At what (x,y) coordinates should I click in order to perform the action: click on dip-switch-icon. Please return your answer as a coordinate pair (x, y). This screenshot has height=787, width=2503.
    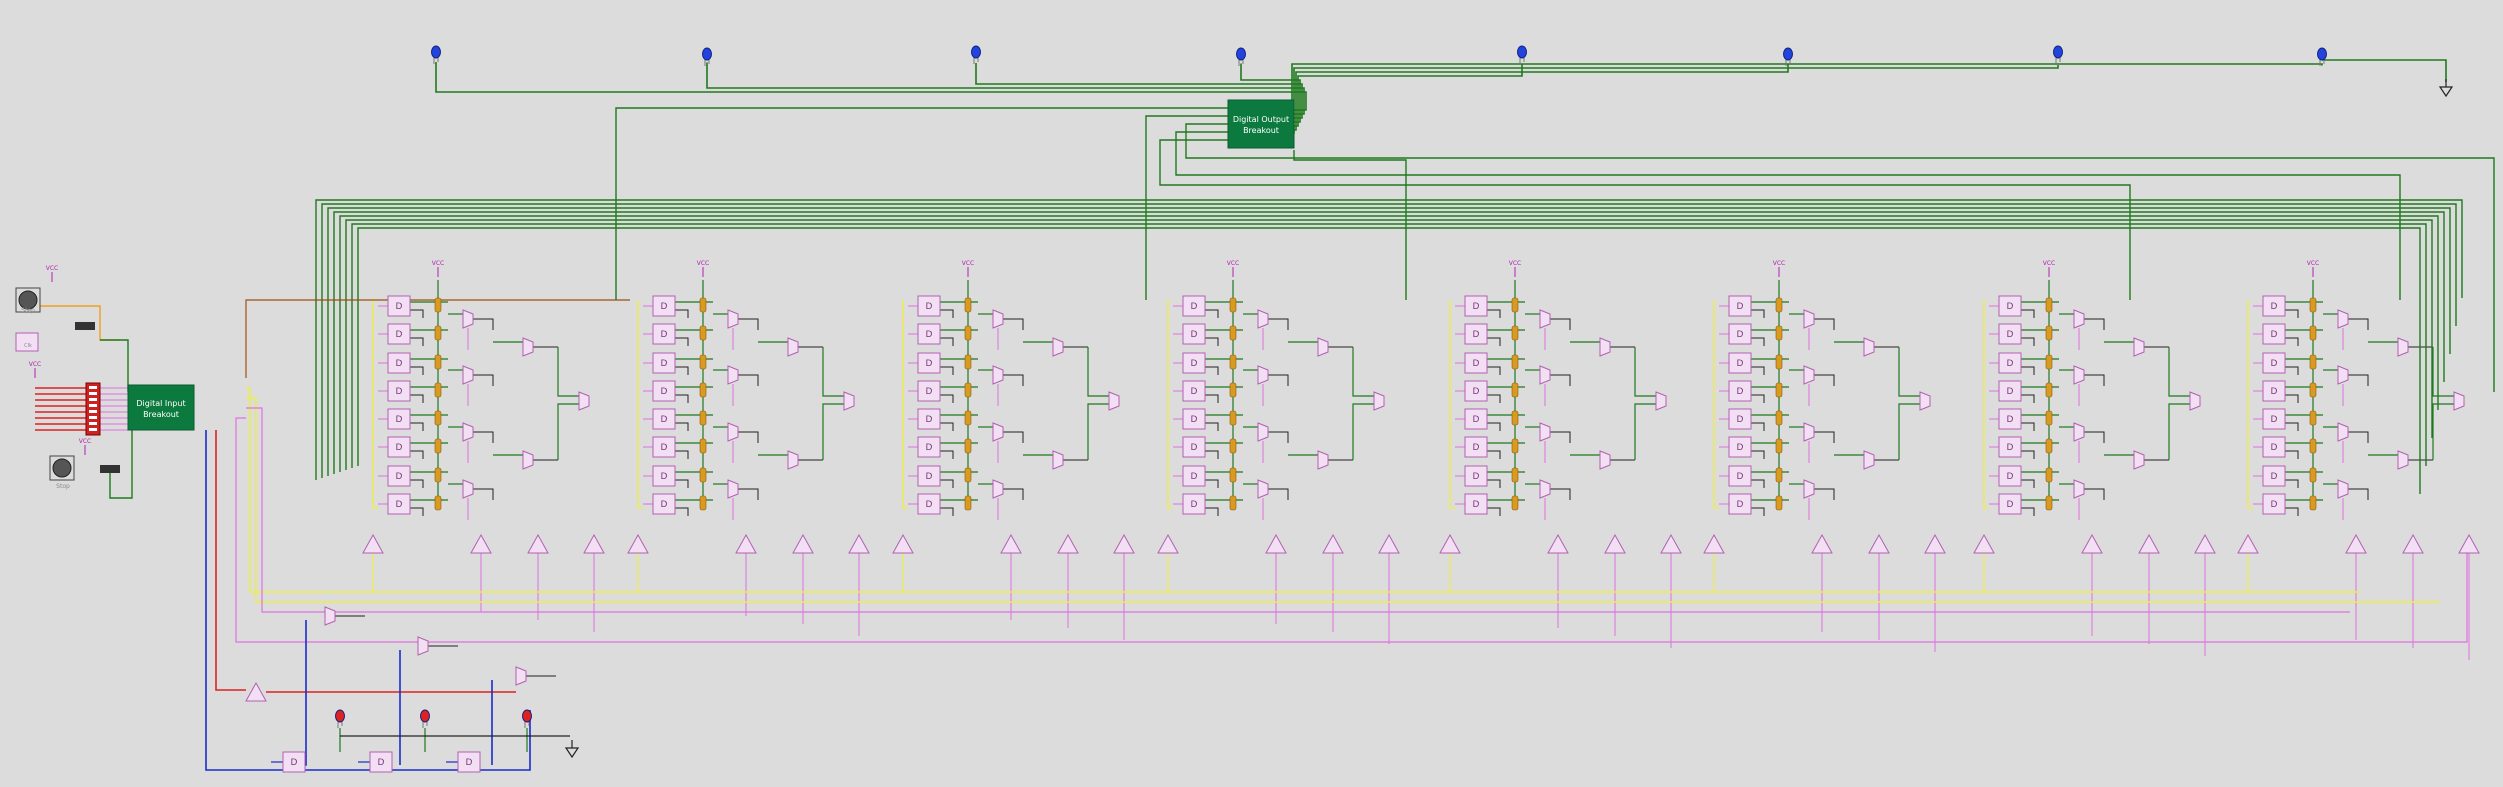
    Looking at the image, I should click on (93, 409).